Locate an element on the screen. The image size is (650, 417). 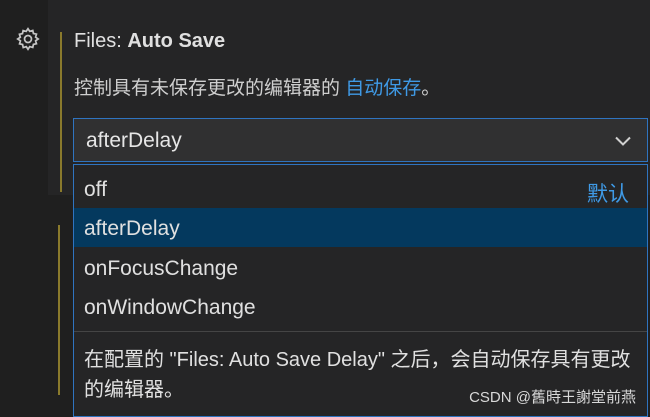
option-label: onFocusChange is located at coordinates (161, 268).